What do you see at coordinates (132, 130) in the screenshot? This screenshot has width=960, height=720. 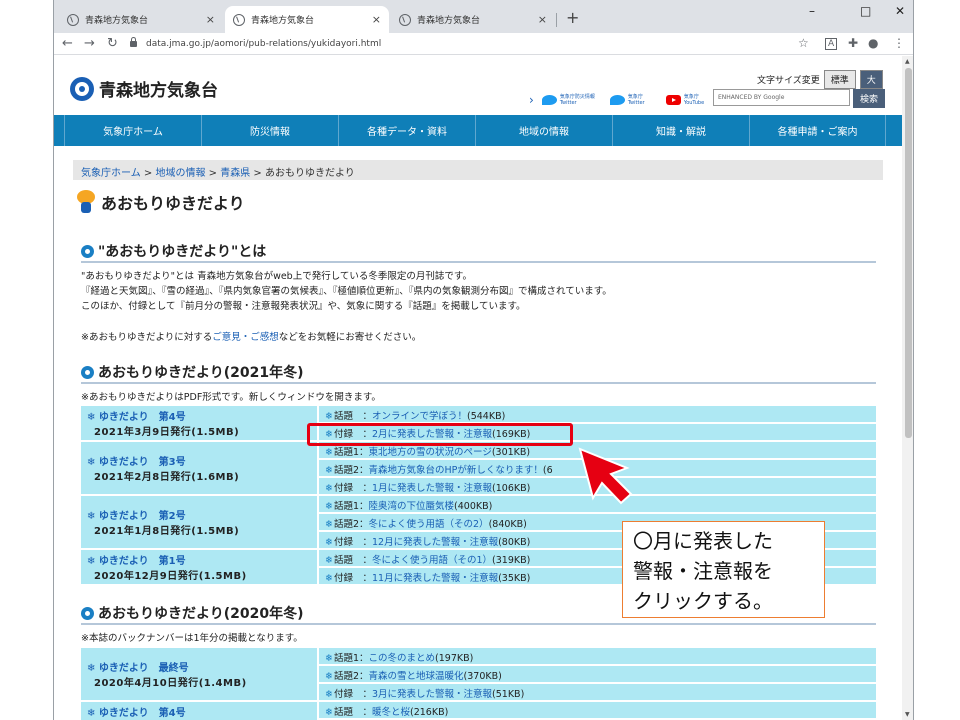 I see `nav-jma-home: 気象庁ホーム` at bounding box center [132, 130].